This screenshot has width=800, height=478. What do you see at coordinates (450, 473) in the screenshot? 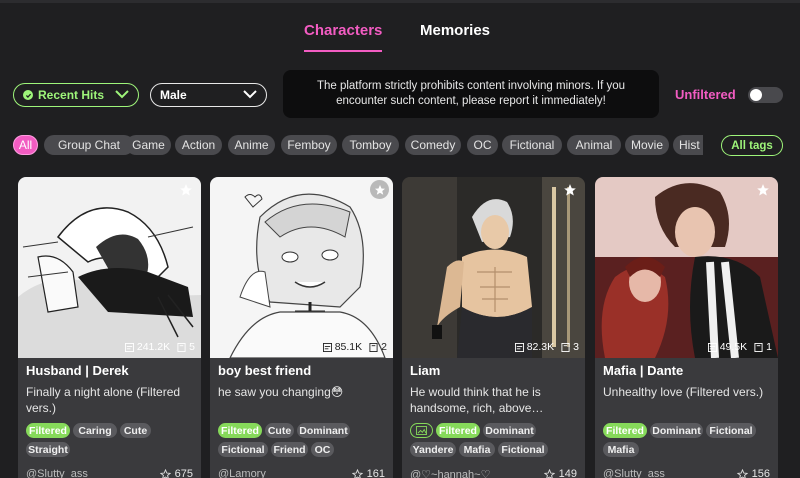
I see `author-handle: @♡~hannah~♡` at bounding box center [450, 473].